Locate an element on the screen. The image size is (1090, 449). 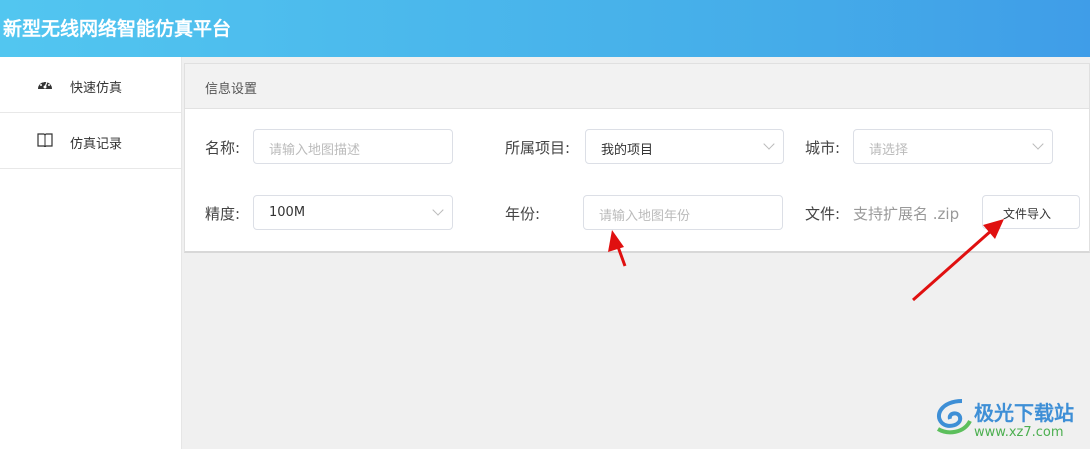
project-label: 所属项目: is located at coordinates (538, 148).